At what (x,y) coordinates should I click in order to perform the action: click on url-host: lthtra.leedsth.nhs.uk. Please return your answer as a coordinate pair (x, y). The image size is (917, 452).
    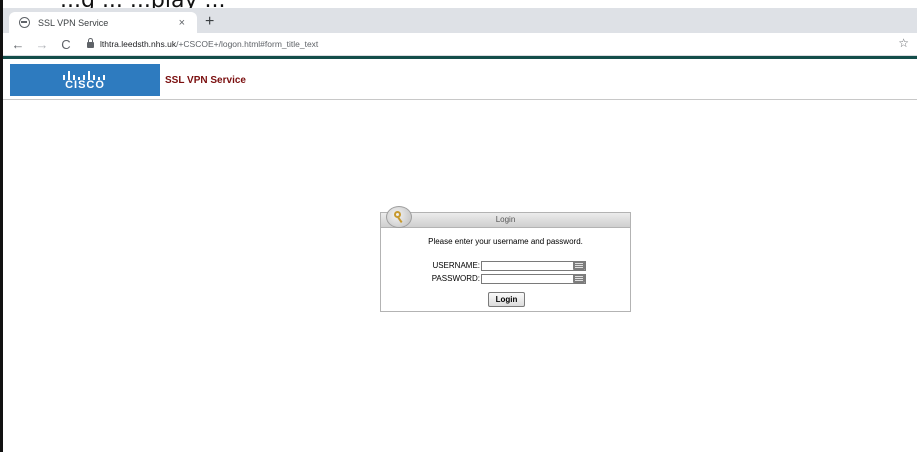
    Looking at the image, I should click on (138, 44).